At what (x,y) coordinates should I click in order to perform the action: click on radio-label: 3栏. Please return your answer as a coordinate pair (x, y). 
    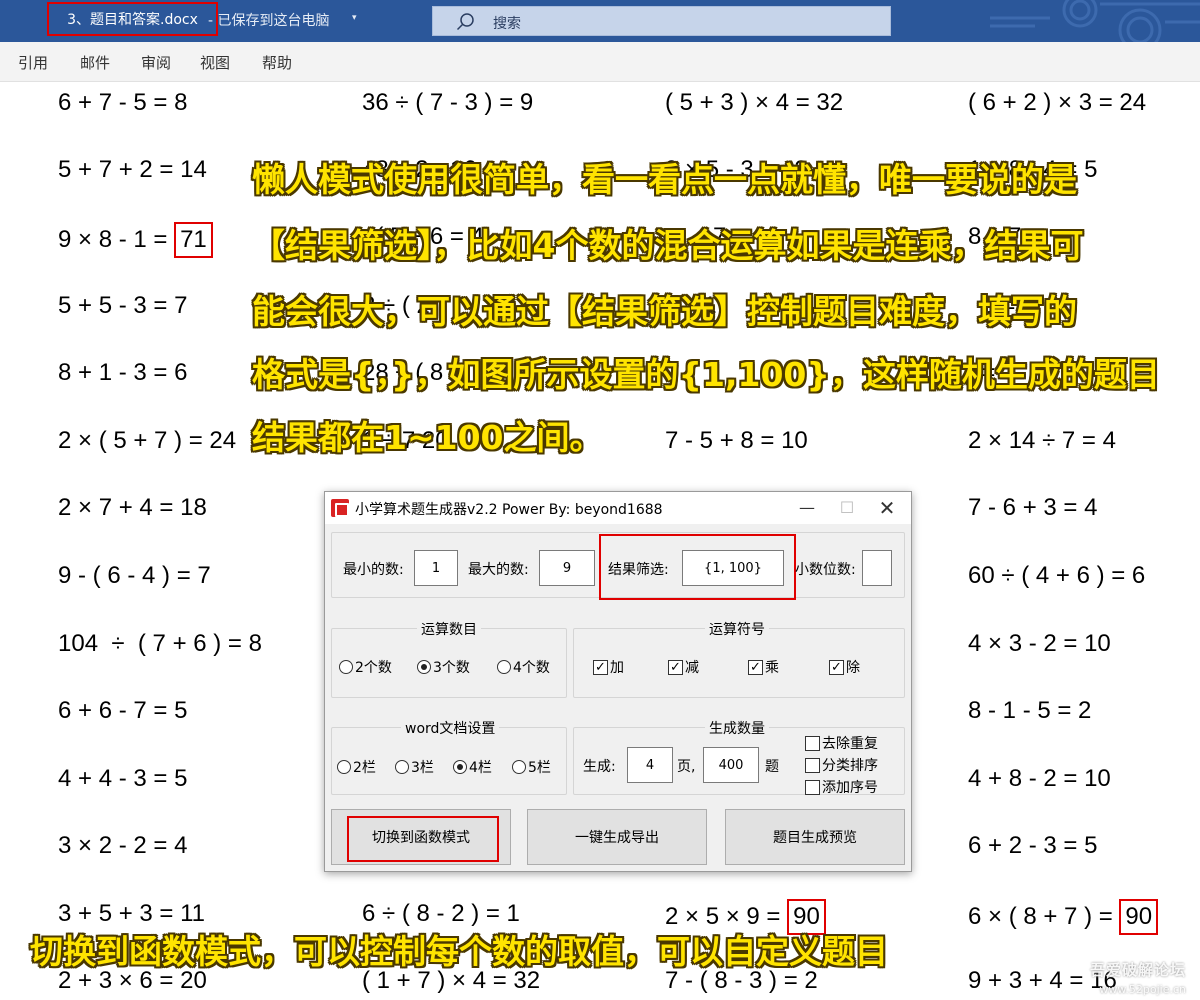
    Looking at the image, I should click on (422, 768).